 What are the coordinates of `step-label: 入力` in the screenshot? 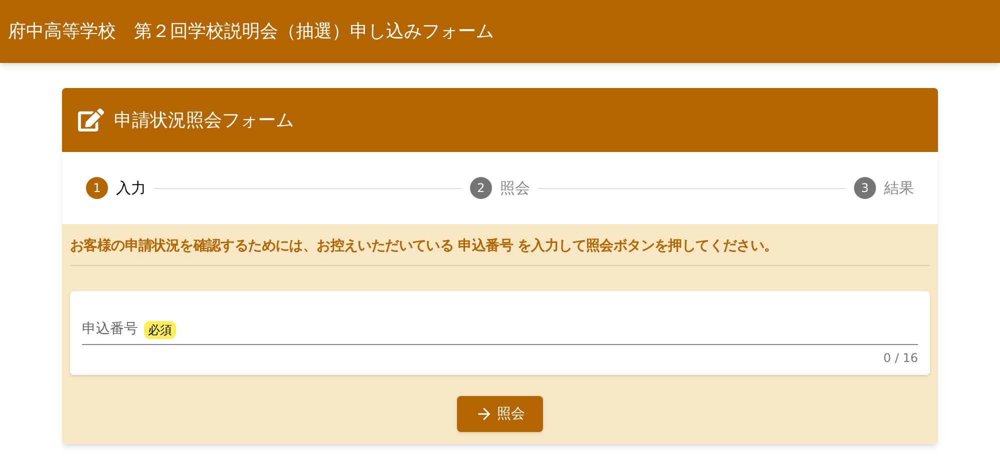 It's located at (131, 188).